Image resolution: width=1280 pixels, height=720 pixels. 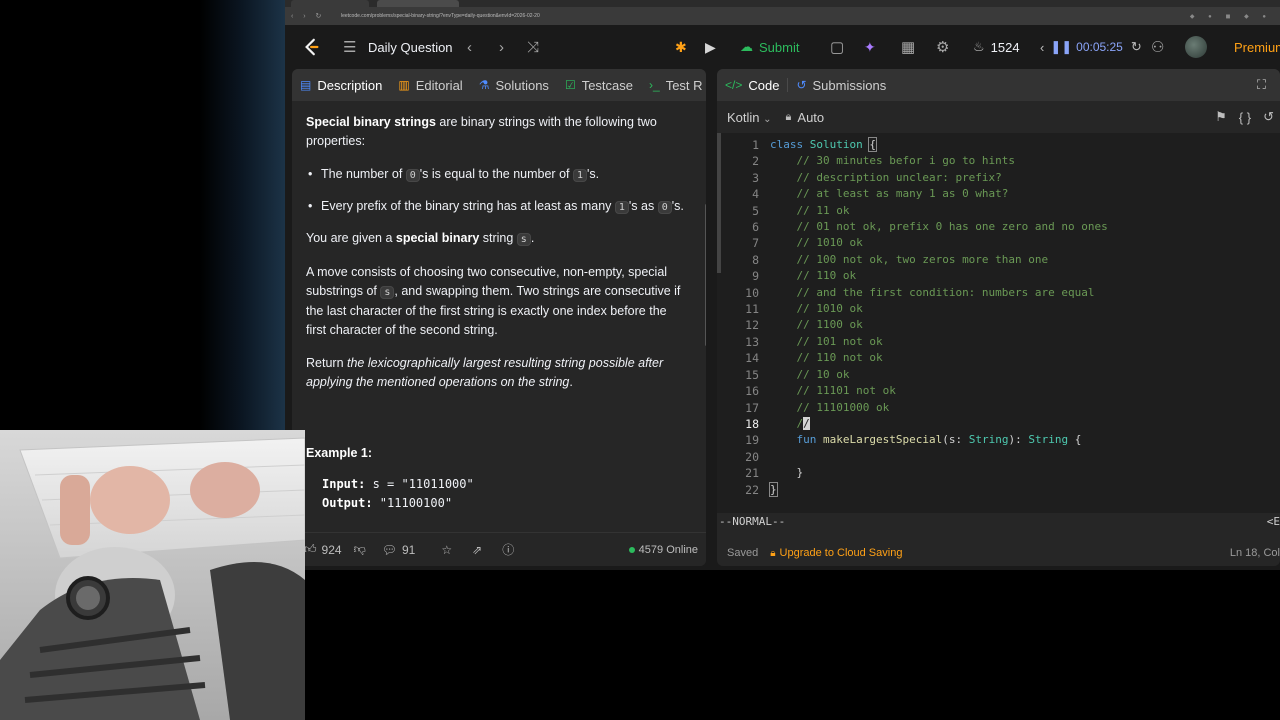 What do you see at coordinates (779, 47) in the screenshot?
I see `submit-label: Submit` at bounding box center [779, 47].